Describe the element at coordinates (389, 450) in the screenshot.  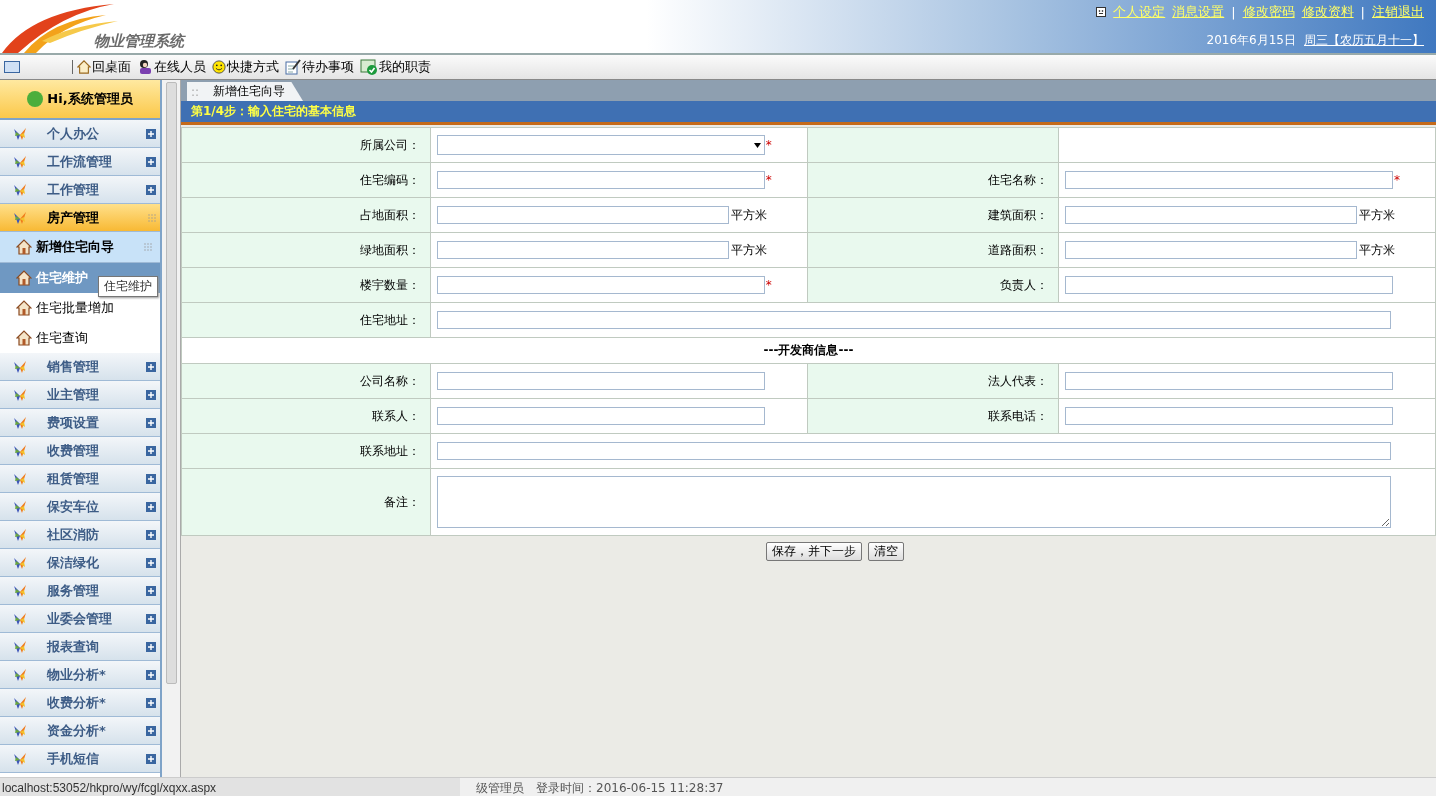
I see `field-label: 联系地址：` at that location.